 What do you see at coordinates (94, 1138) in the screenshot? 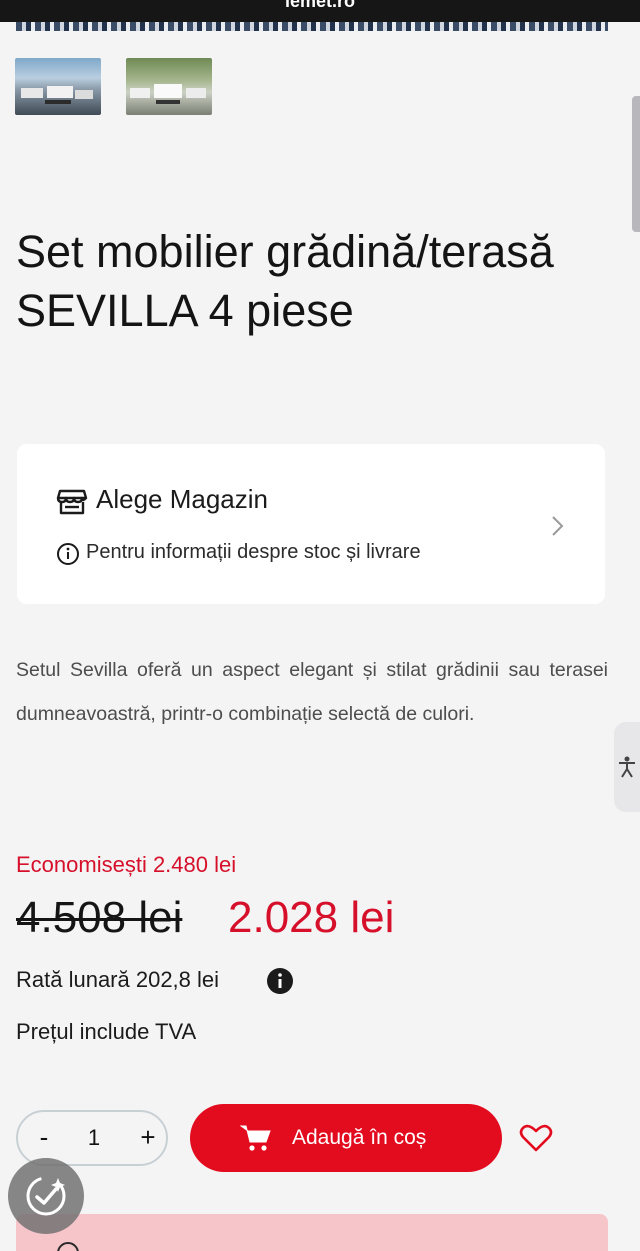
I see `quantity-input: 1` at bounding box center [94, 1138].